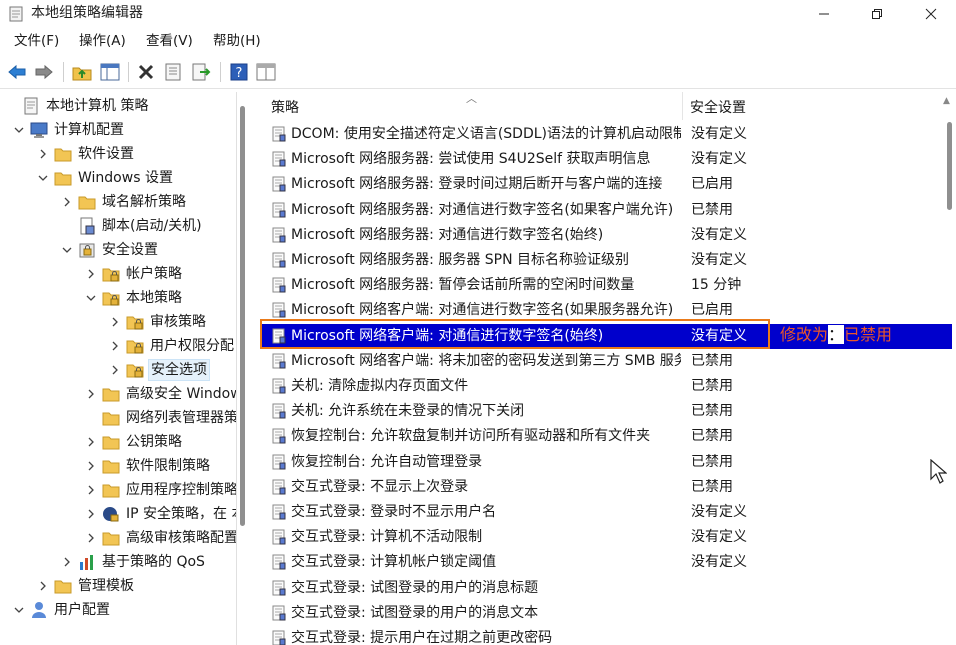 The image size is (956, 645). I want to click on policy-row: 恢复控制台: 允许软盘复制并访问所有驱动器和所有文件夹 已禁用, so click(607, 436).